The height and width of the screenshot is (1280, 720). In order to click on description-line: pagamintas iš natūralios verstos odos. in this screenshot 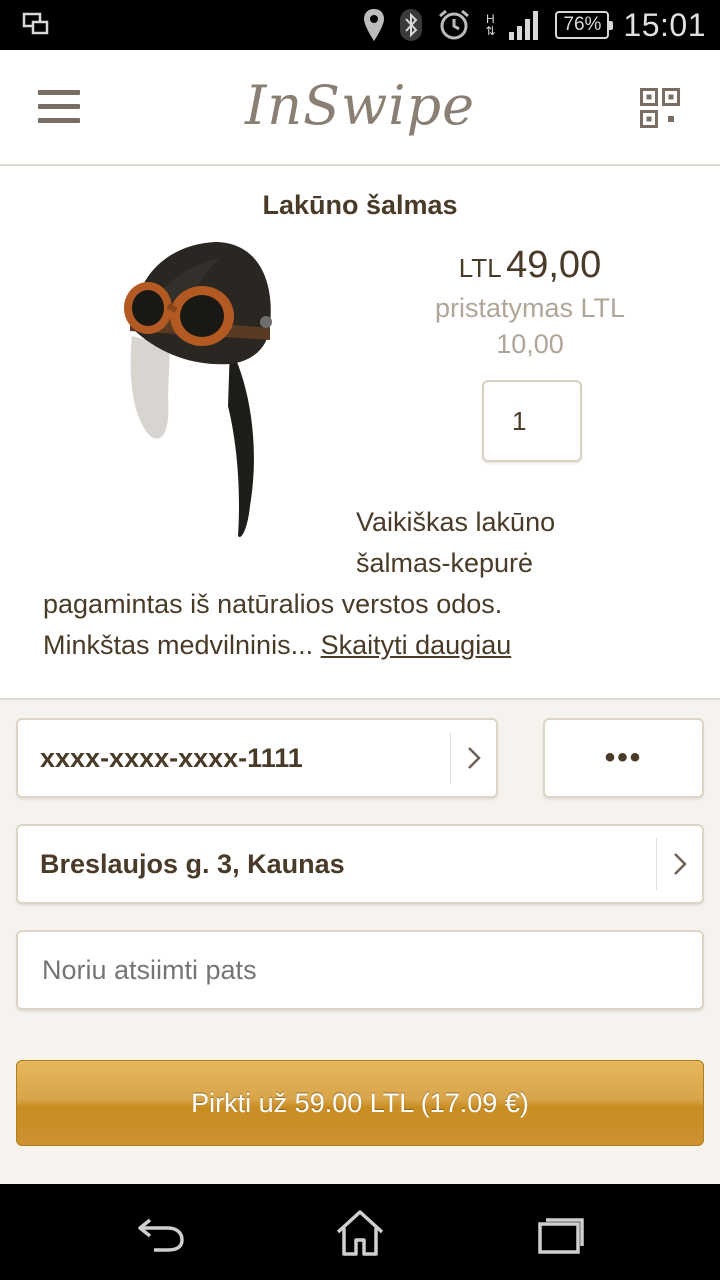, I will do `click(273, 604)`.